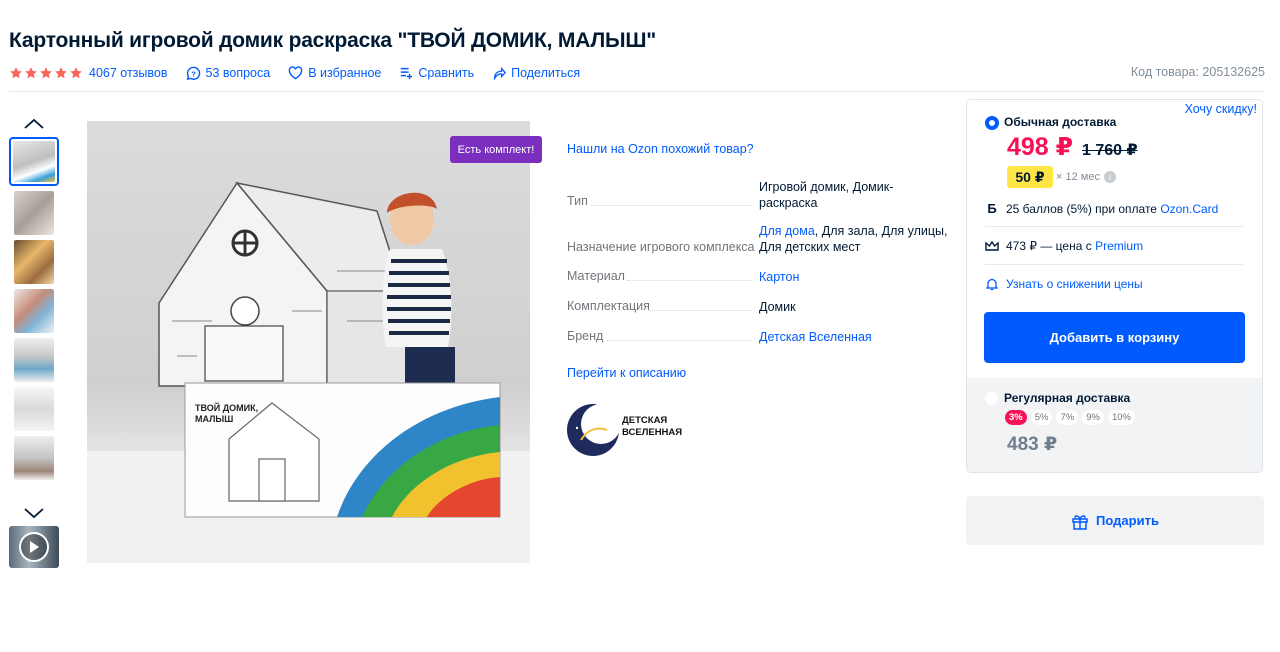 The image size is (1280, 652). What do you see at coordinates (992, 208) in the screenshot?
I see `ozon-card-b-icon: Б` at bounding box center [992, 208].